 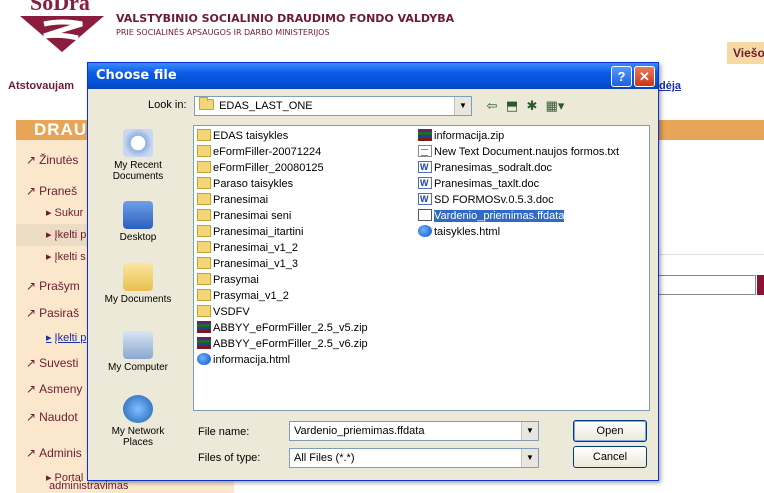 I want to click on sidebar-item-label: Žinutės, so click(x=59, y=160).